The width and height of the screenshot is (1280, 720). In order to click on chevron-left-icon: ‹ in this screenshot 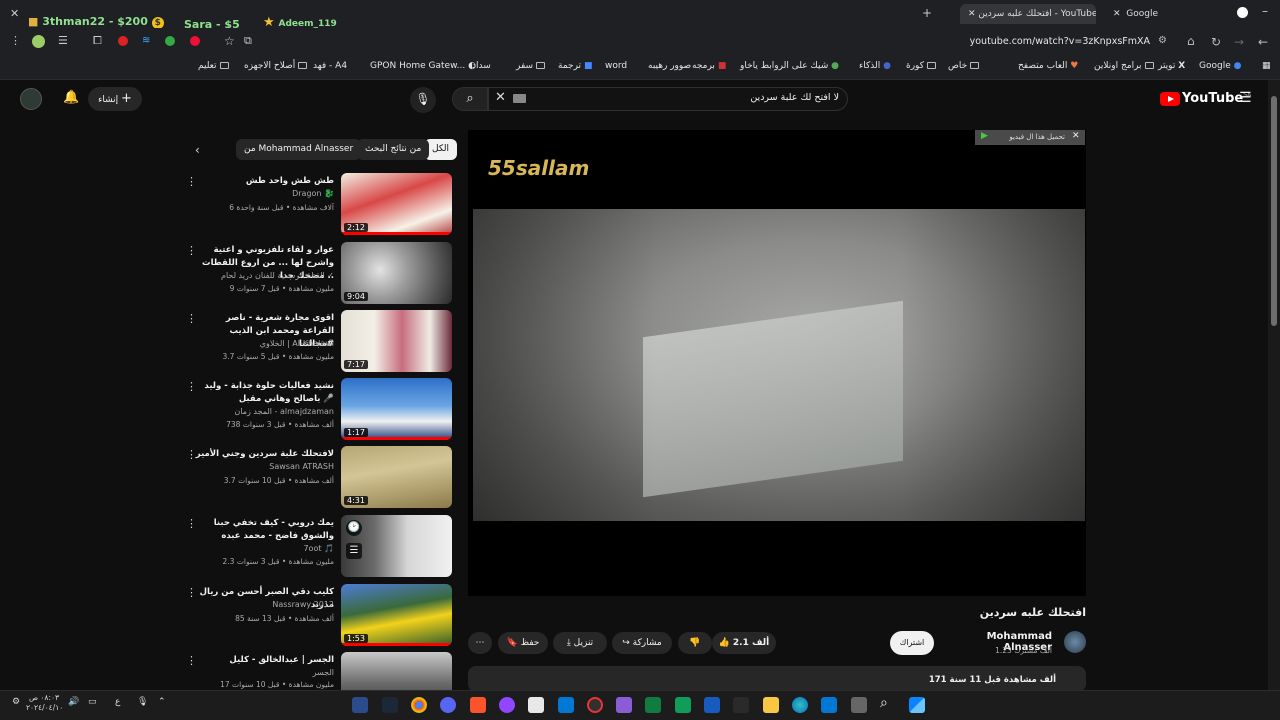, I will do `click(197, 150)`.